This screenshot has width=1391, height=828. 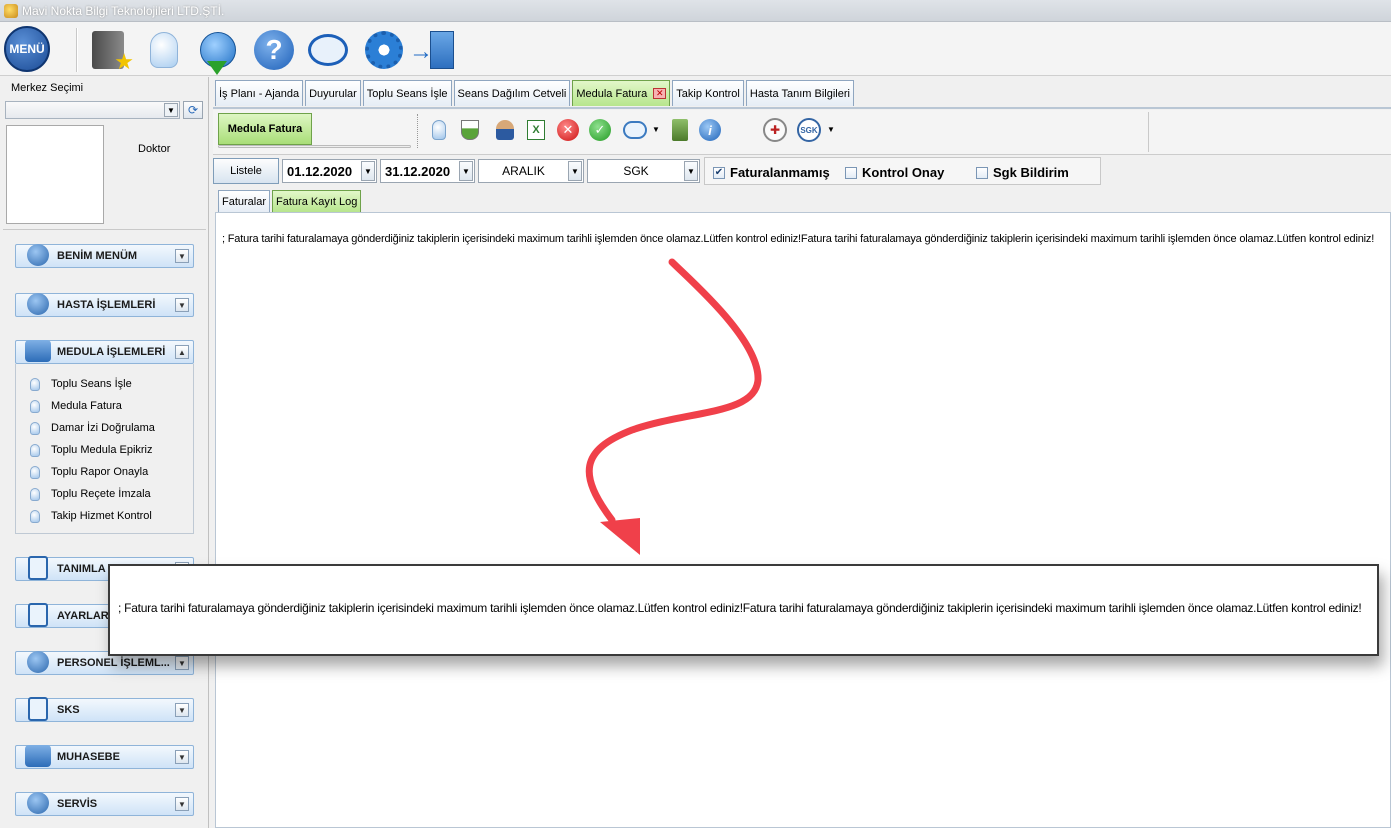 What do you see at coordinates (38, 615) in the screenshot?
I see `settings-calendar-icon` at bounding box center [38, 615].